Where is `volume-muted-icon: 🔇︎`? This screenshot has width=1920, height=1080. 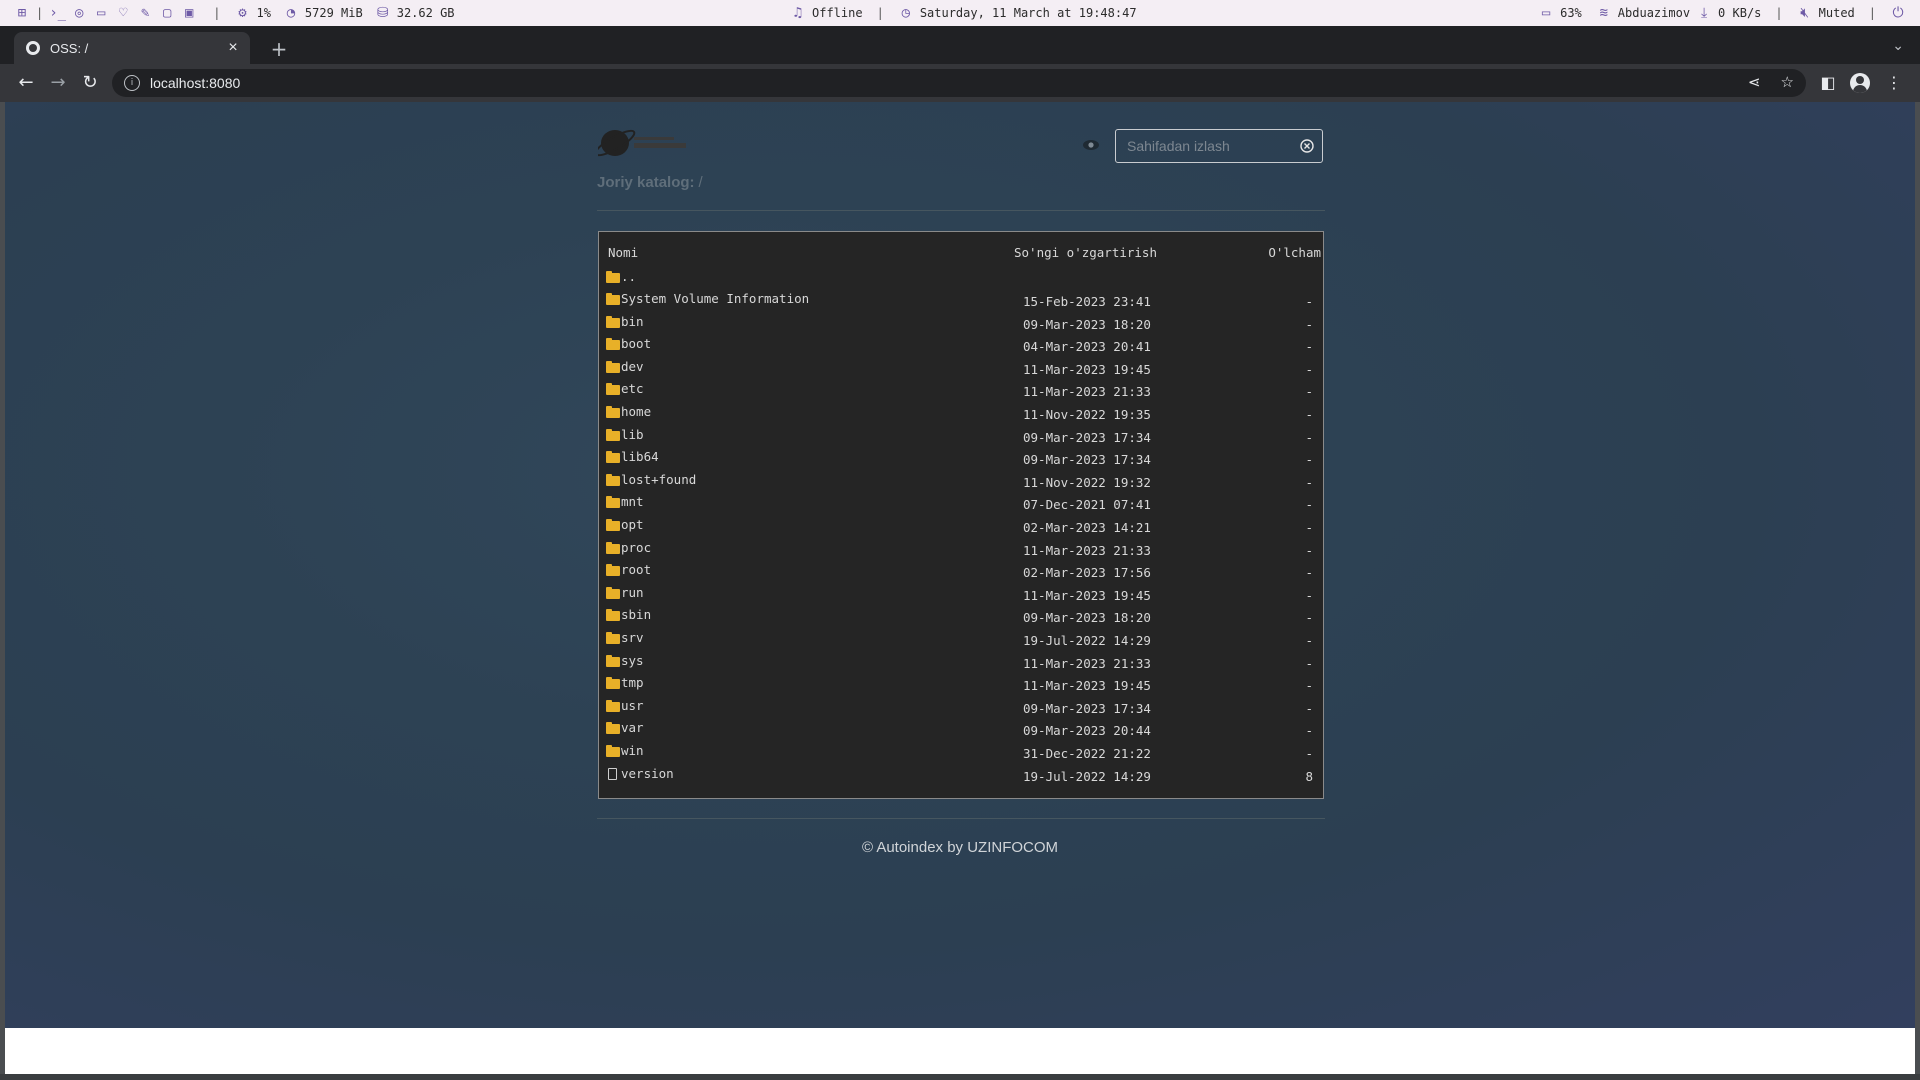
volume-muted-icon: 🔇︎ is located at coordinates (1805, 13).